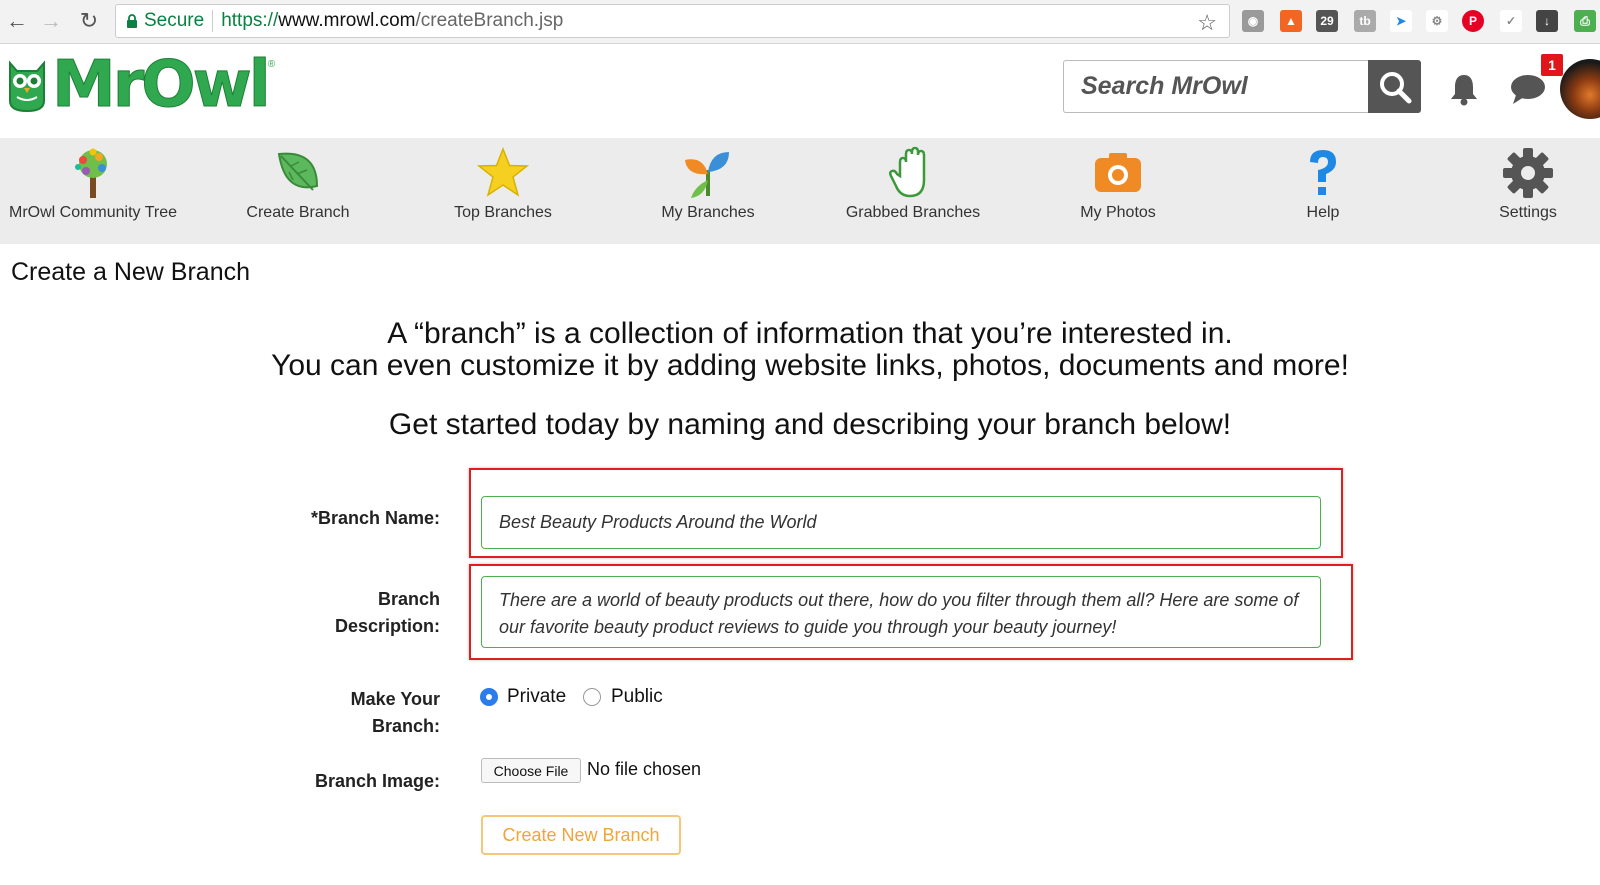  What do you see at coordinates (1511, 21) in the screenshot?
I see `check-extension-icon: ✓` at bounding box center [1511, 21].